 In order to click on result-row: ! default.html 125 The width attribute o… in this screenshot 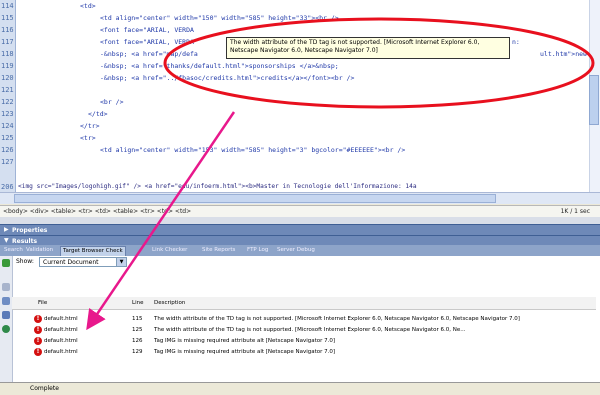, I will do `click(304, 330)`.